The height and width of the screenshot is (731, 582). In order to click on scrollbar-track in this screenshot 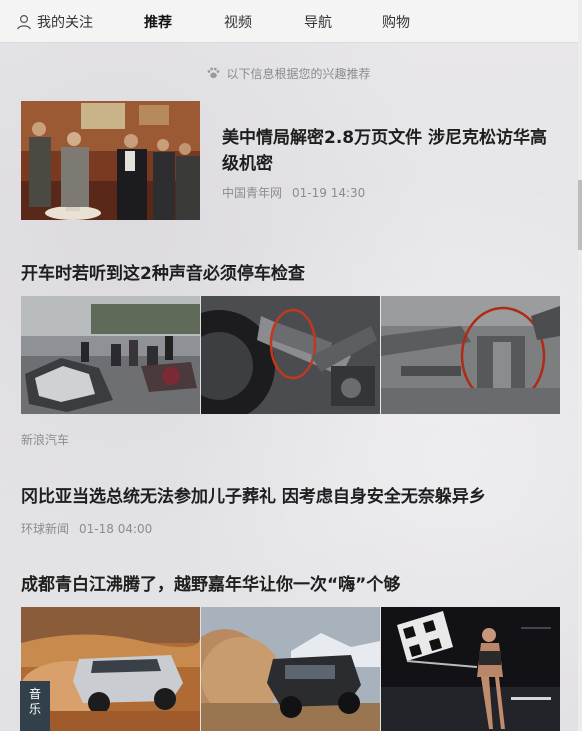, I will do `click(580, 365)`.